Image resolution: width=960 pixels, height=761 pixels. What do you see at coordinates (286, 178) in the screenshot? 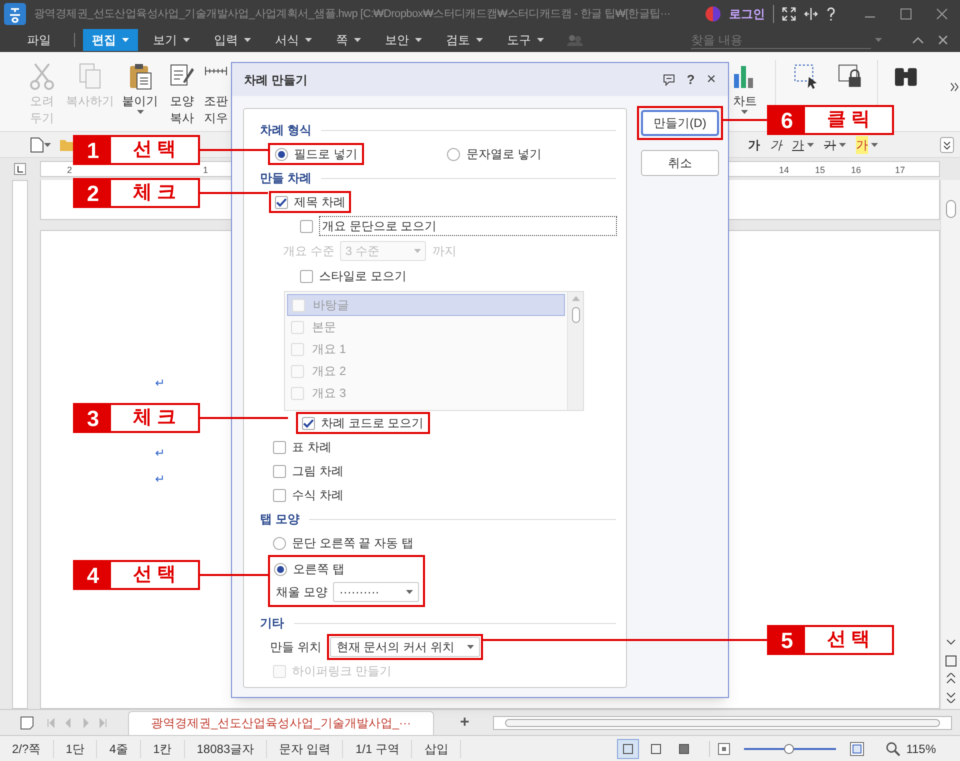
I see `section-heading: 만들 차례` at bounding box center [286, 178].